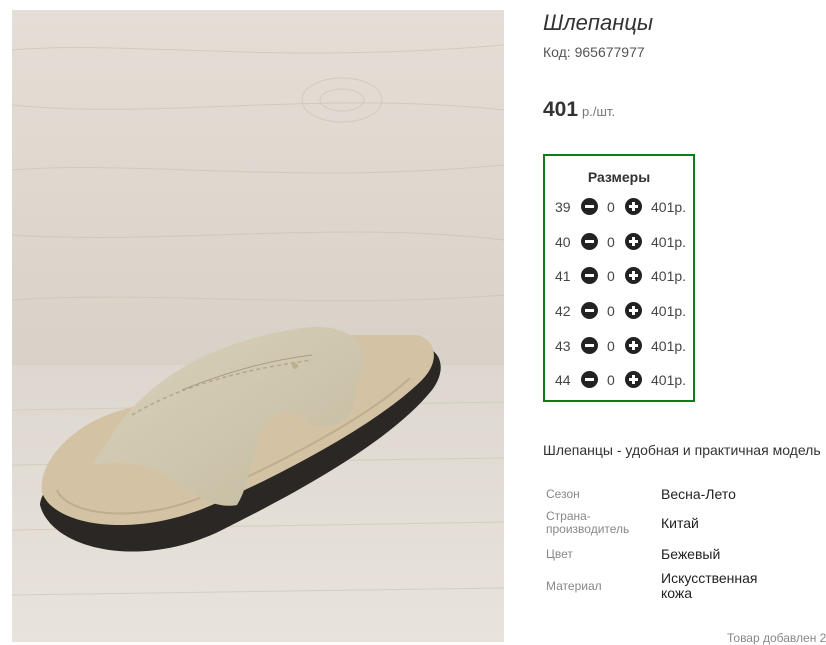  Describe the element at coordinates (563, 311) in the screenshot. I see `size-label: 42` at that location.